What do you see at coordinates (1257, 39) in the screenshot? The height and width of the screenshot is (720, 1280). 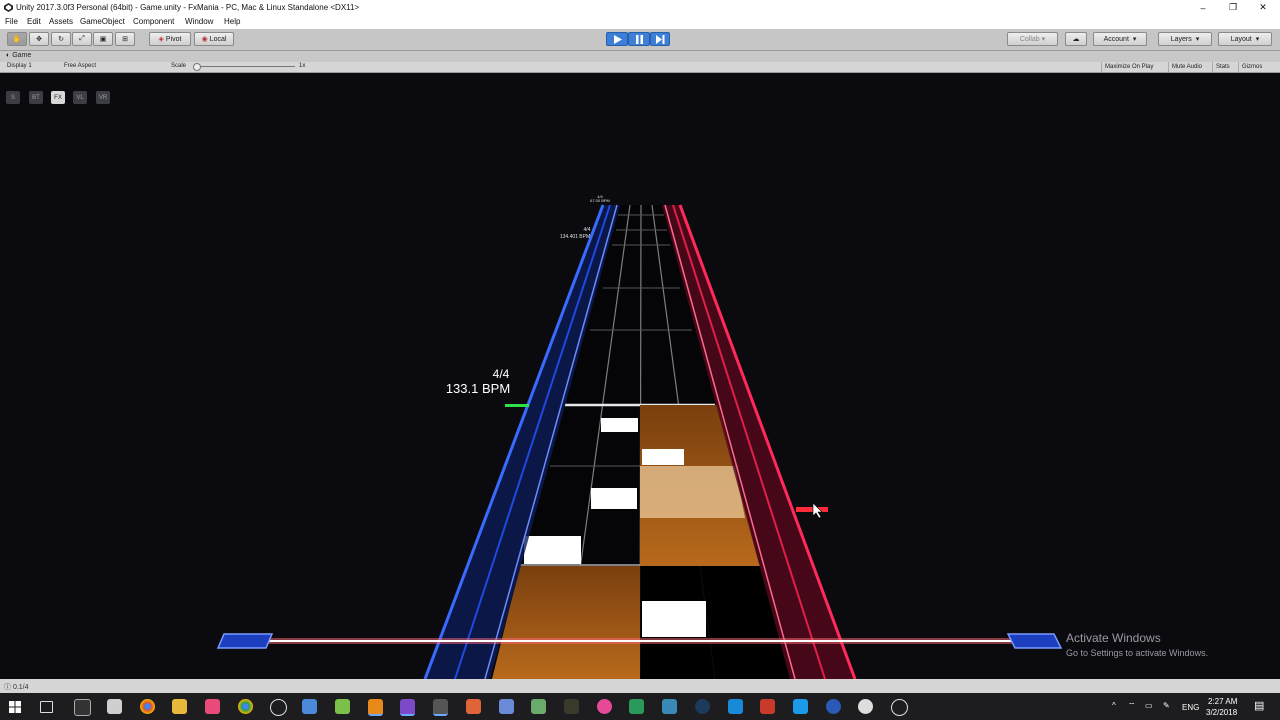 I see `chevron-down-icon: ▾` at bounding box center [1257, 39].